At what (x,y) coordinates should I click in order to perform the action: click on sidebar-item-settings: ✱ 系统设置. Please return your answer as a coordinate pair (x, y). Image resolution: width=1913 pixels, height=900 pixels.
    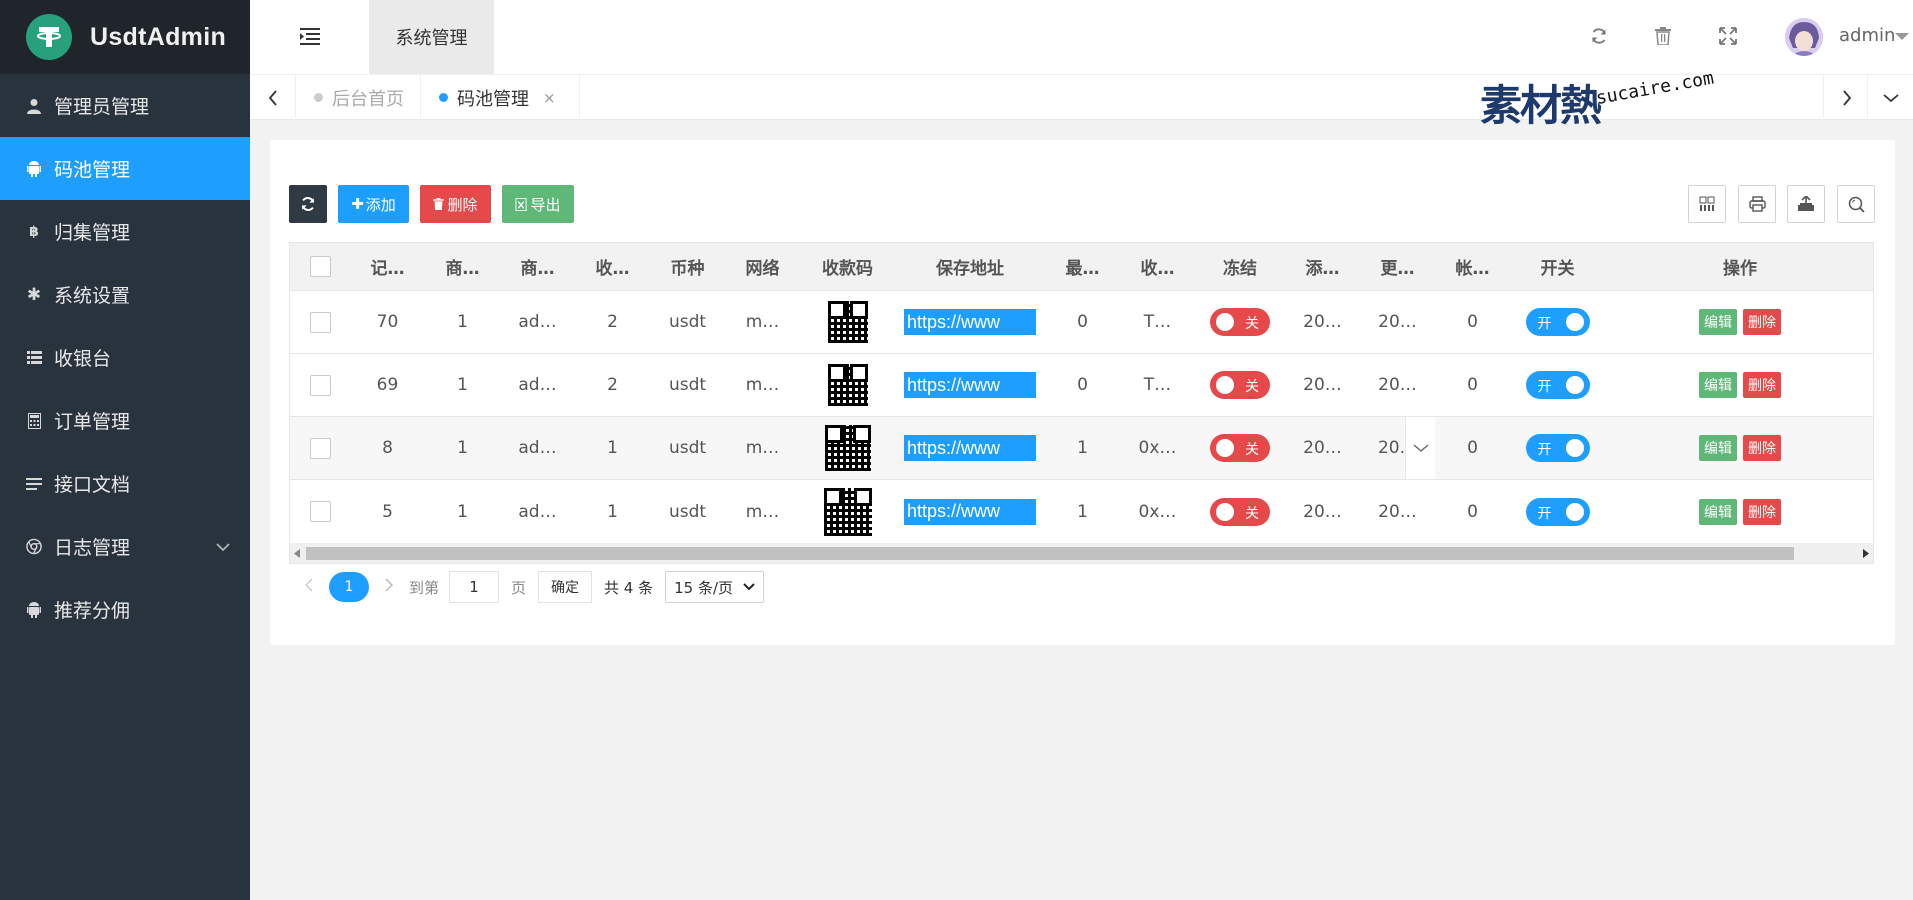
    Looking at the image, I should click on (125, 294).